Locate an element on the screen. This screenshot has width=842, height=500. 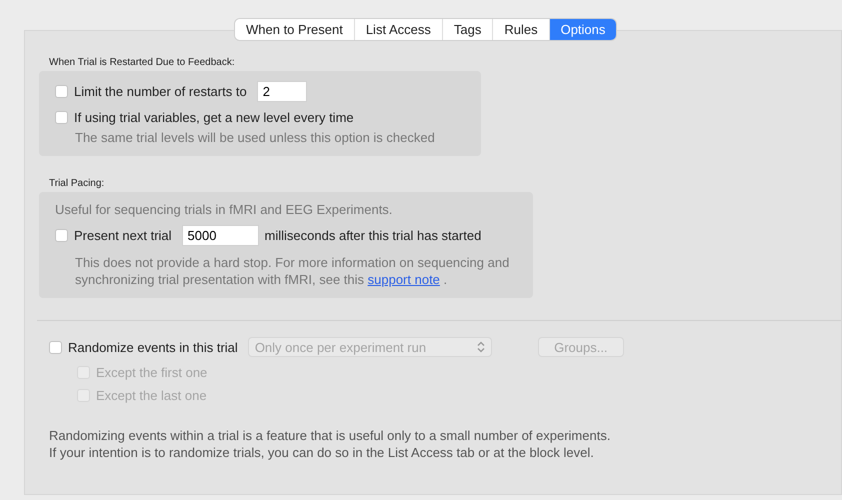
input-field: 2 is located at coordinates (281, 91).